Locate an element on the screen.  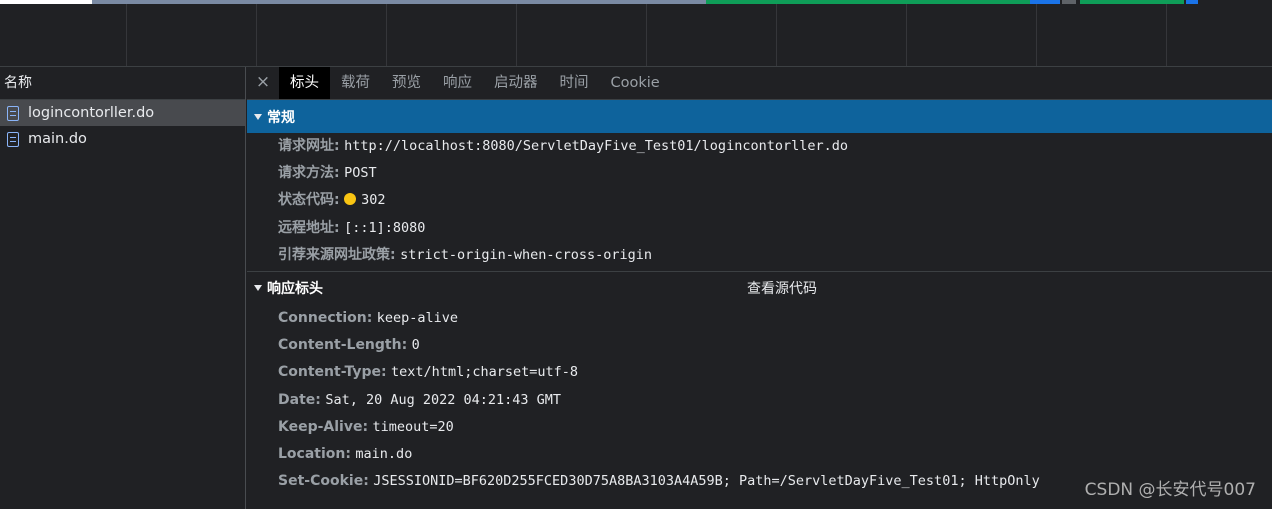
general-section-header: 常规 is located at coordinates (759, 116).